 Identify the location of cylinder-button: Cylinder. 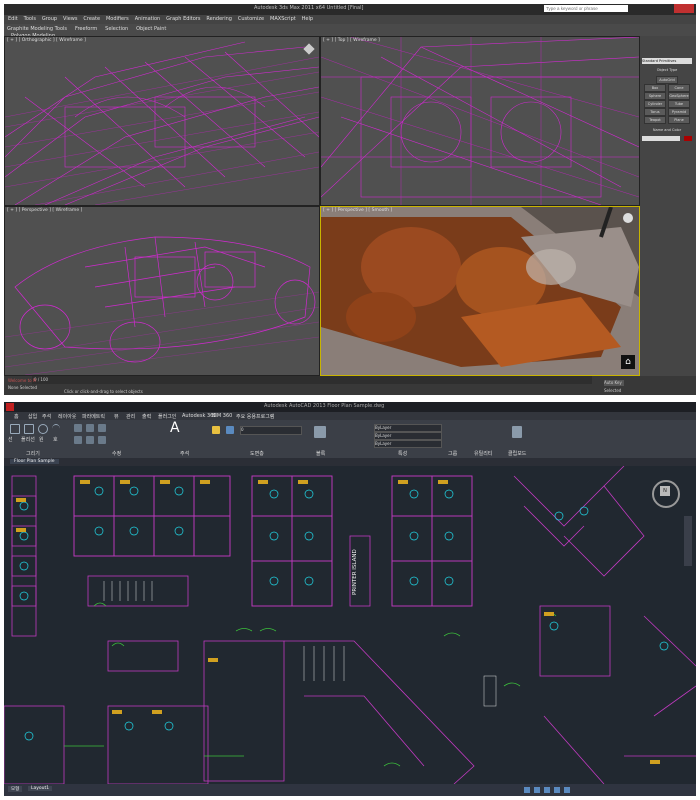
(655, 104).